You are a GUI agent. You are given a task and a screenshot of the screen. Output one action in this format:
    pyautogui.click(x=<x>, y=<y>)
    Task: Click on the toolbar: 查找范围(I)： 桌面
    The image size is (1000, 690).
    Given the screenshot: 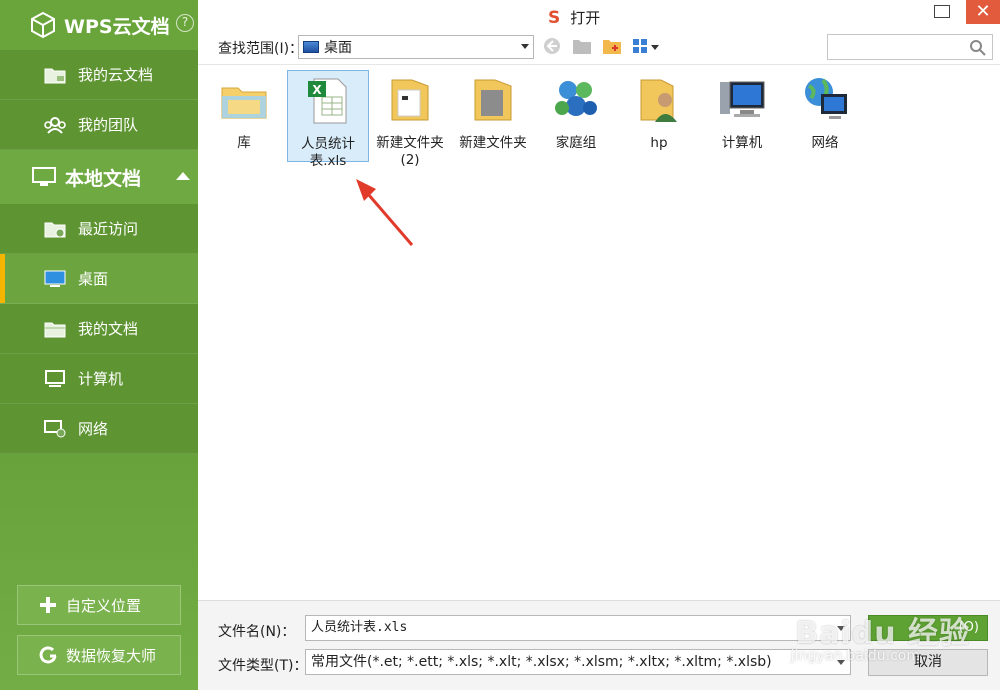 What is the action you would take?
    pyautogui.click(x=599, y=48)
    